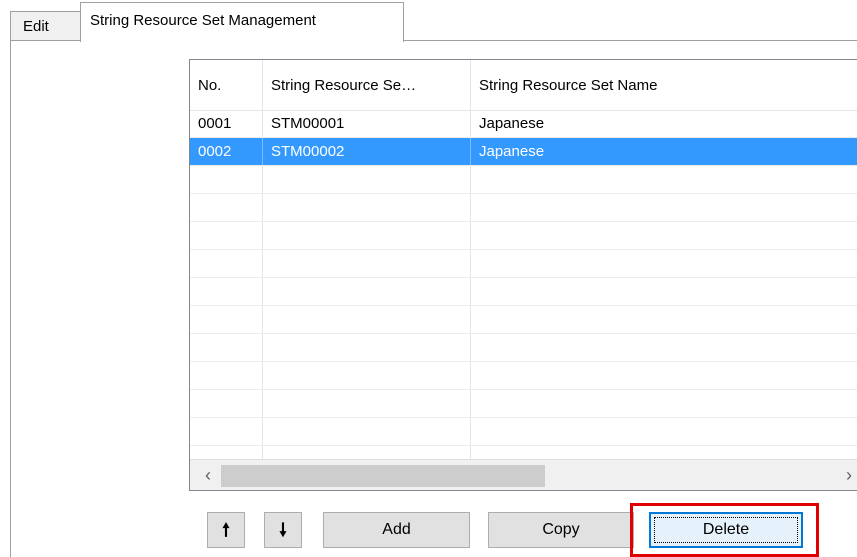 The height and width of the screenshot is (557, 857). I want to click on add-button: Add, so click(396, 530).